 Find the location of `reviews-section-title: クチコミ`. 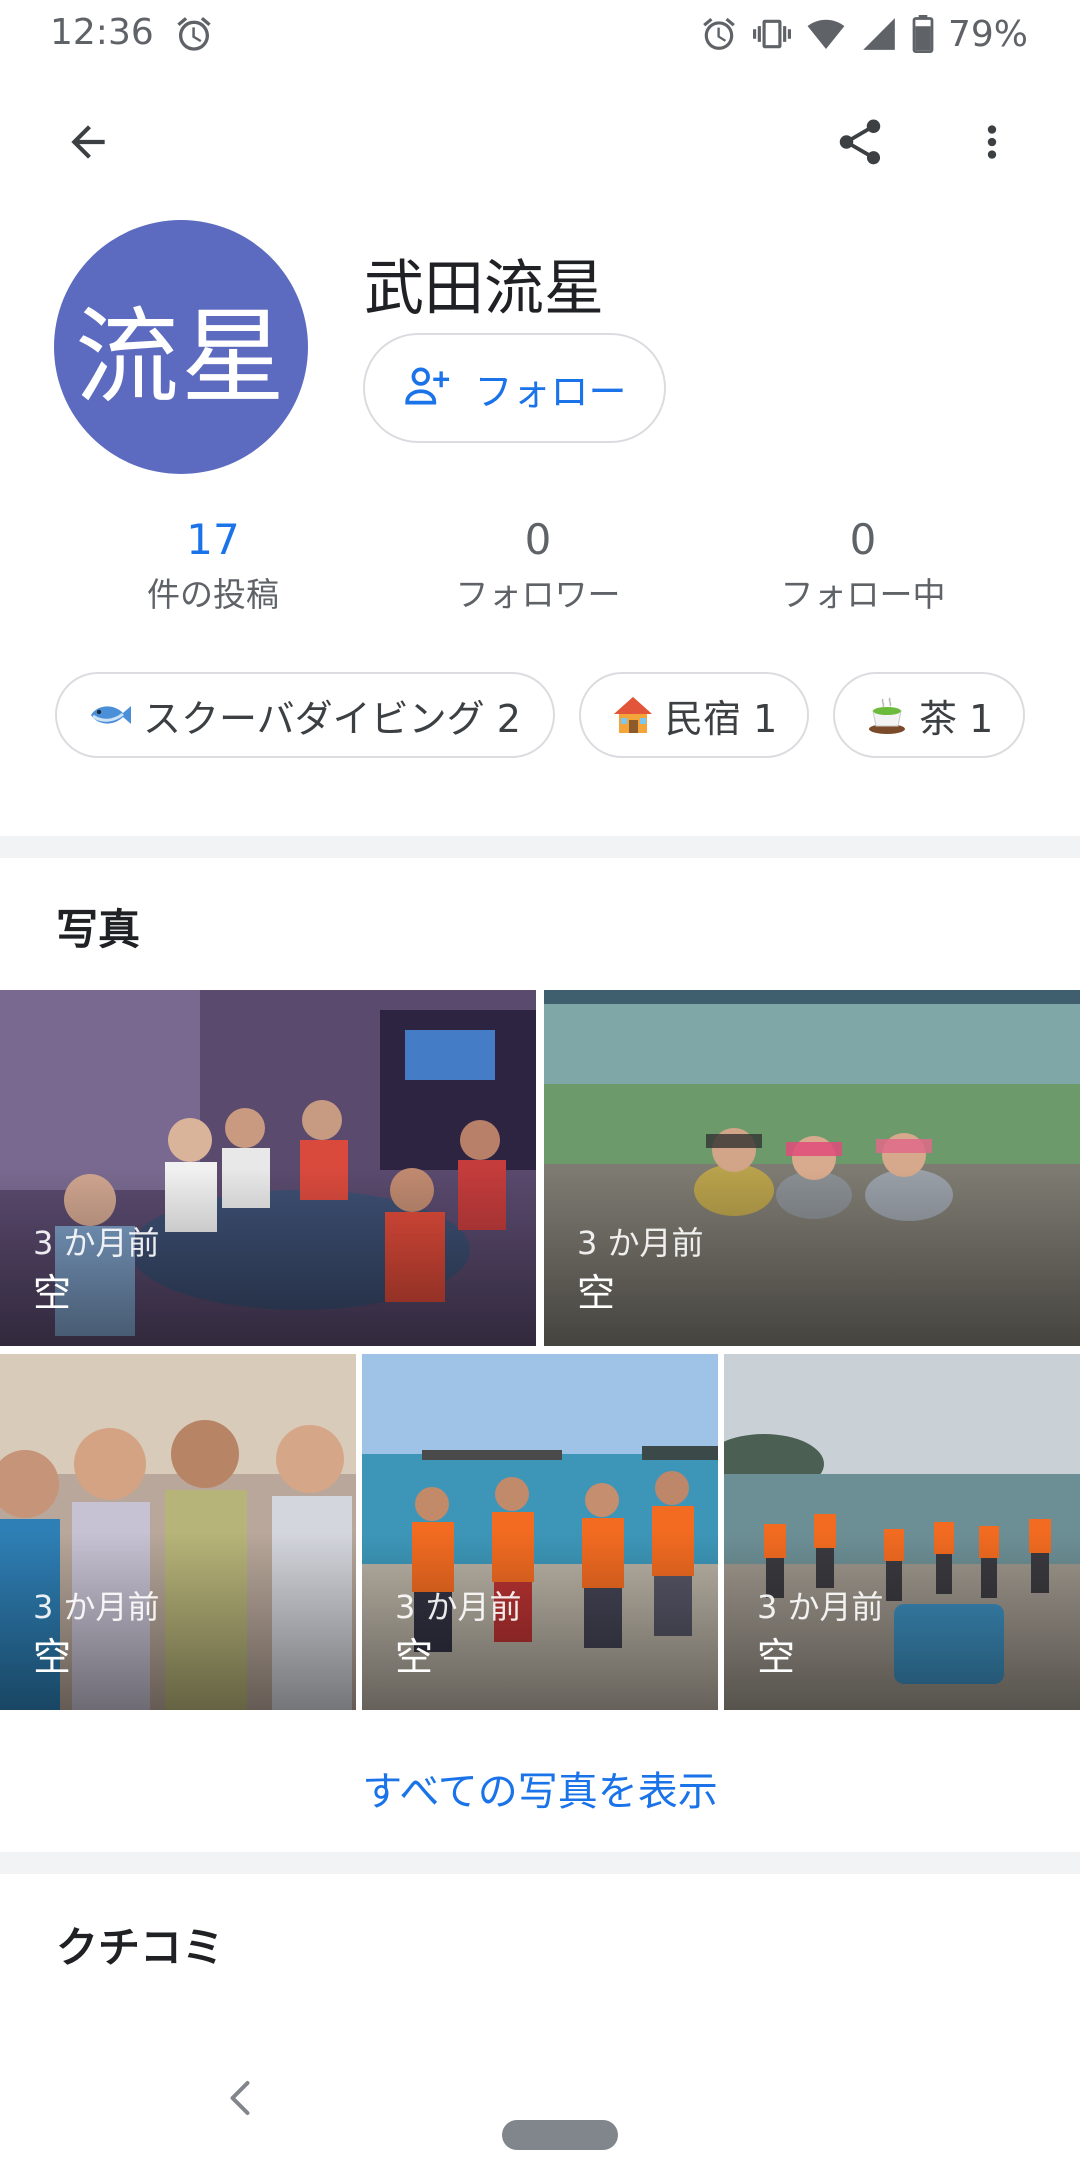

reviews-section-title: クチコミ is located at coordinates (140, 1947).